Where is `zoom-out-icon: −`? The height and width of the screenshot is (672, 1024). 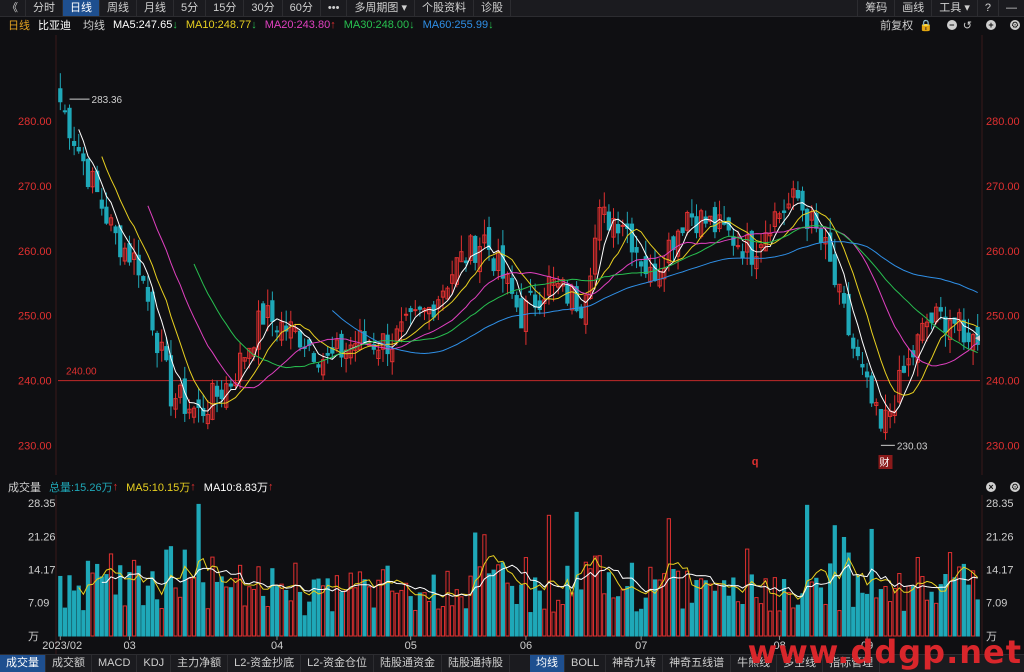 zoom-out-icon: − is located at coordinates (951, 25).